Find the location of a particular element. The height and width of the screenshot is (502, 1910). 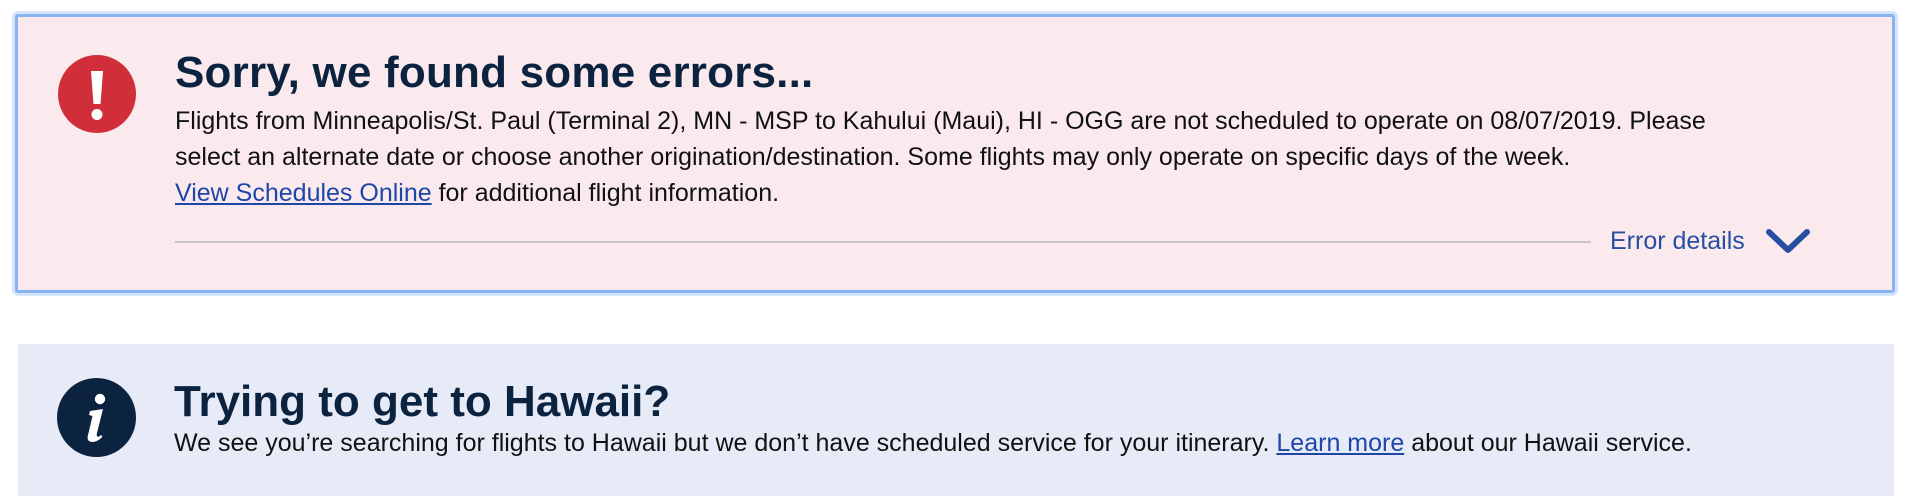

chevron-down-icon is located at coordinates (1787, 241).